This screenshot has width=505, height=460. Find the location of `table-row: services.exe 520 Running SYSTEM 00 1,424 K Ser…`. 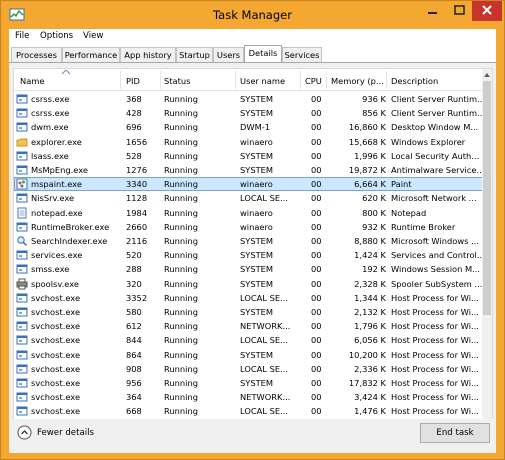

table-row: services.exe 520 Running SYSTEM 00 1,424 K Ser… is located at coordinates (249, 255).